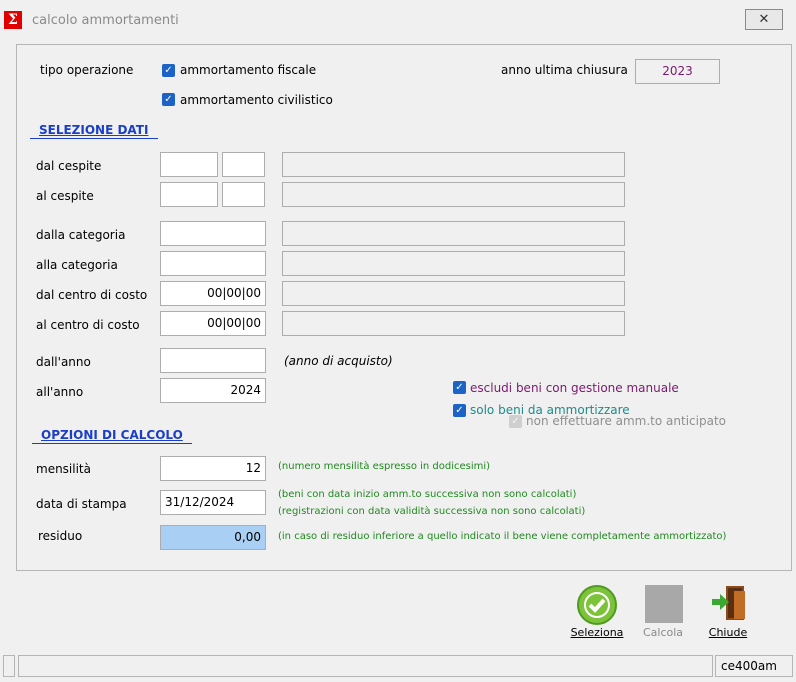  What do you see at coordinates (87, 70) in the screenshot?
I see `tipo-operazione-label: tipo operazione` at bounding box center [87, 70].